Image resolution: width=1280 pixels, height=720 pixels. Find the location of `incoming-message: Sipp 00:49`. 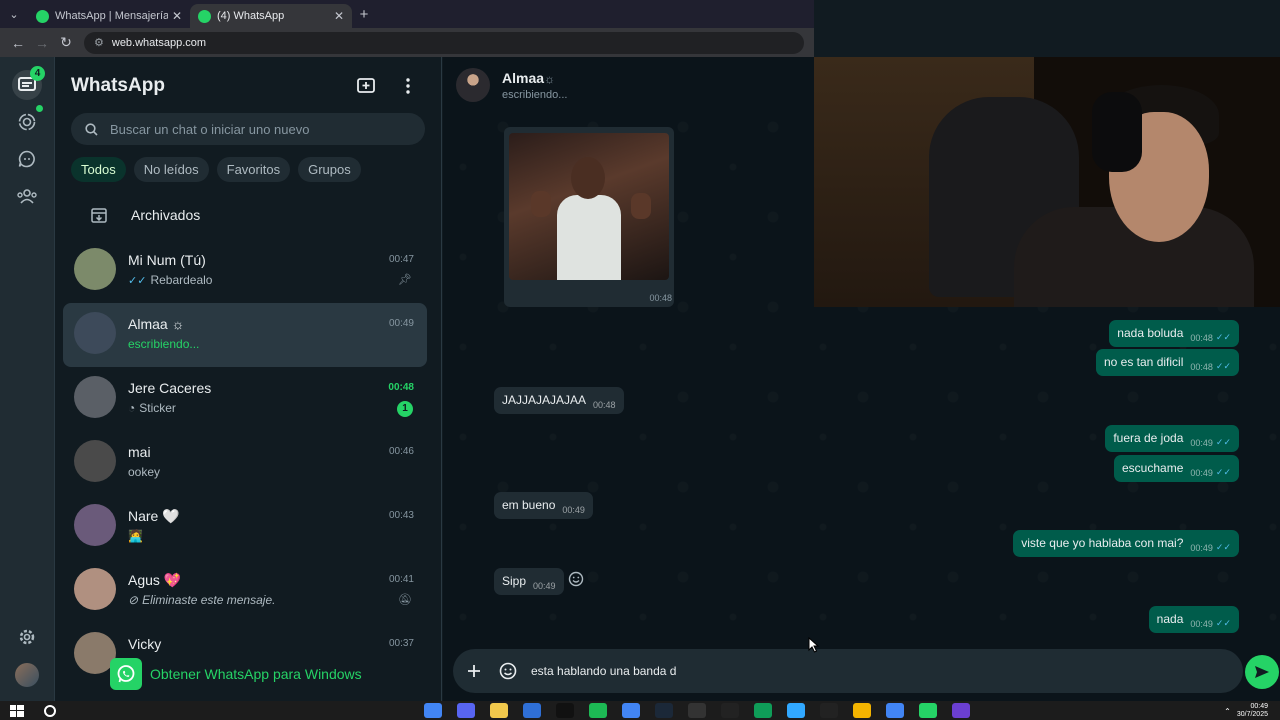

incoming-message: Sipp 00:49 is located at coordinates (529, 581).